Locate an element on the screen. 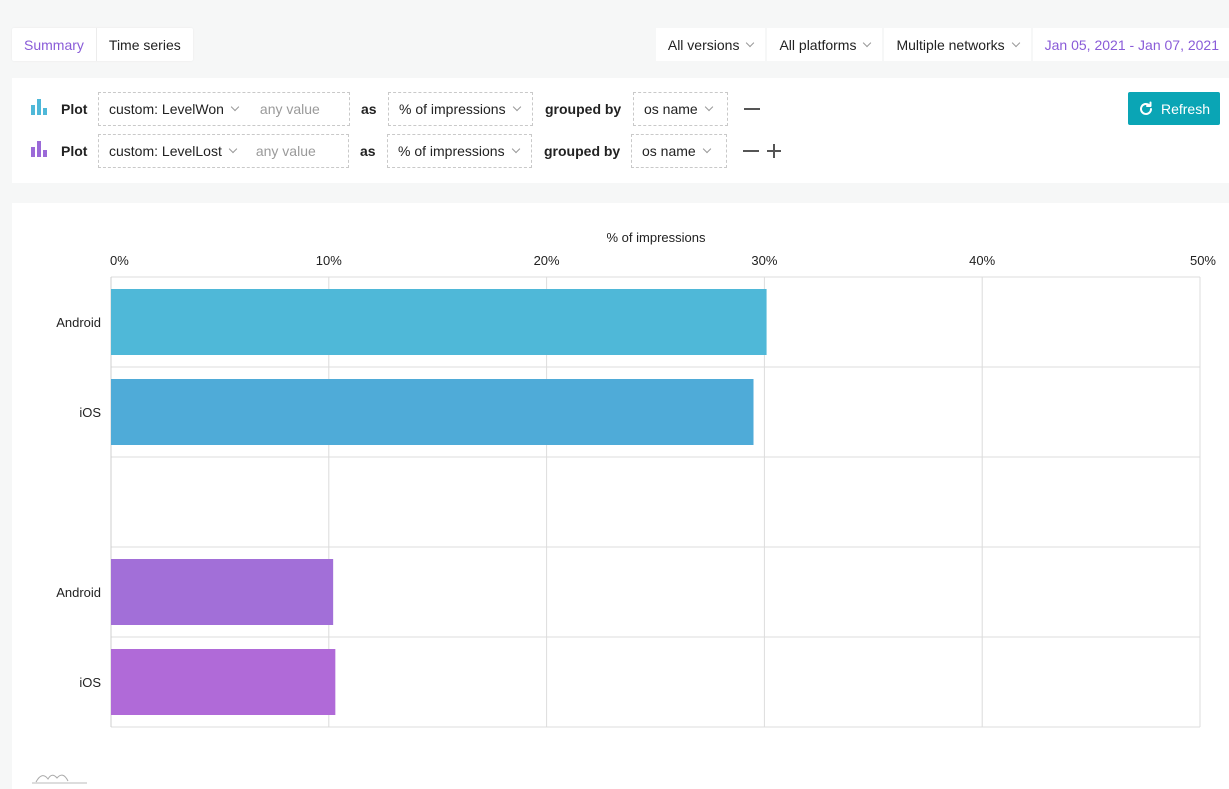 This screenshot has height=789, width=1229. x-tick-label: 20% is located at coordinates (547, 260).